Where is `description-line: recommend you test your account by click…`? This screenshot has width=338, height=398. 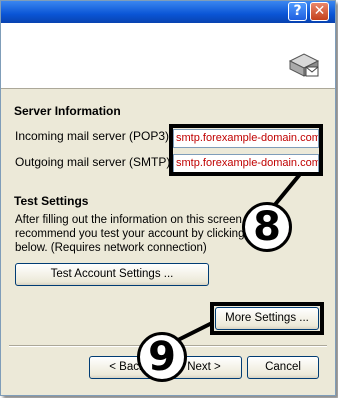 description-line: recommend you test your account by click… is located at coordinates (136, 234).